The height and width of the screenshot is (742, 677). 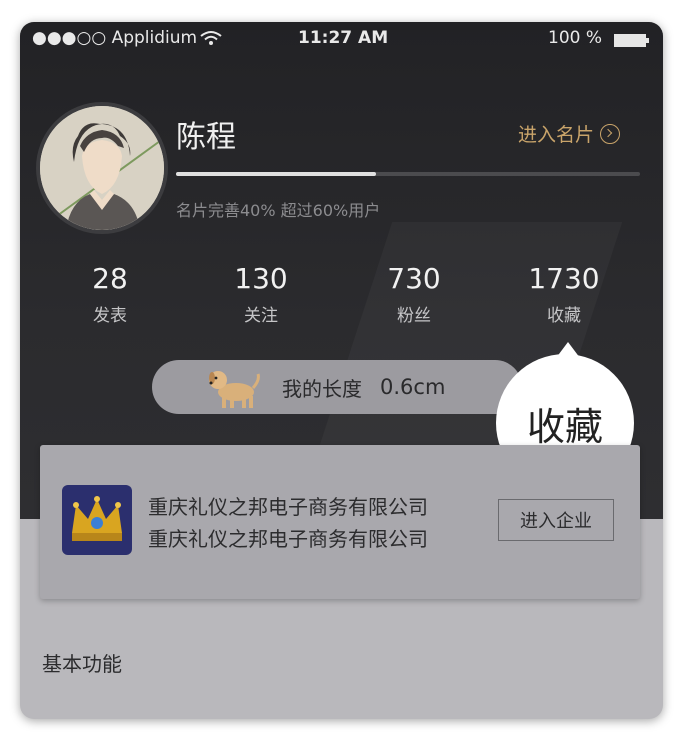 What do you see at coordinates (115, 38) in the screenshot?
I see `carrier-label: ●●●○○ Applidium` at bounding box center [115, 38].